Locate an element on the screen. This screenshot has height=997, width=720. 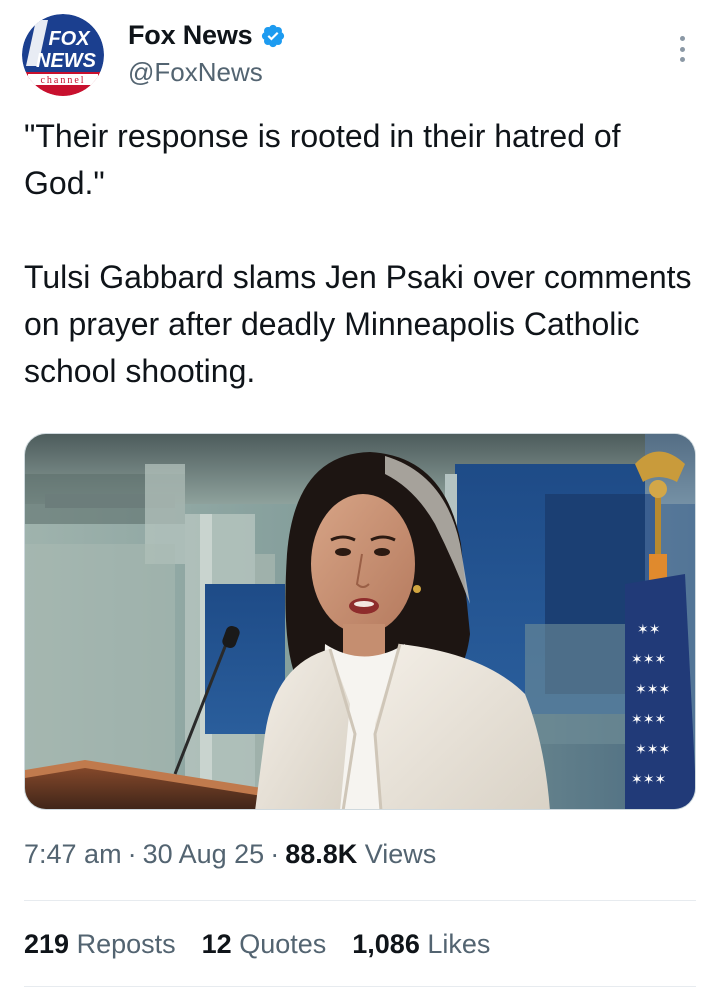
views-label: Views is located at coordinates (400, 854).